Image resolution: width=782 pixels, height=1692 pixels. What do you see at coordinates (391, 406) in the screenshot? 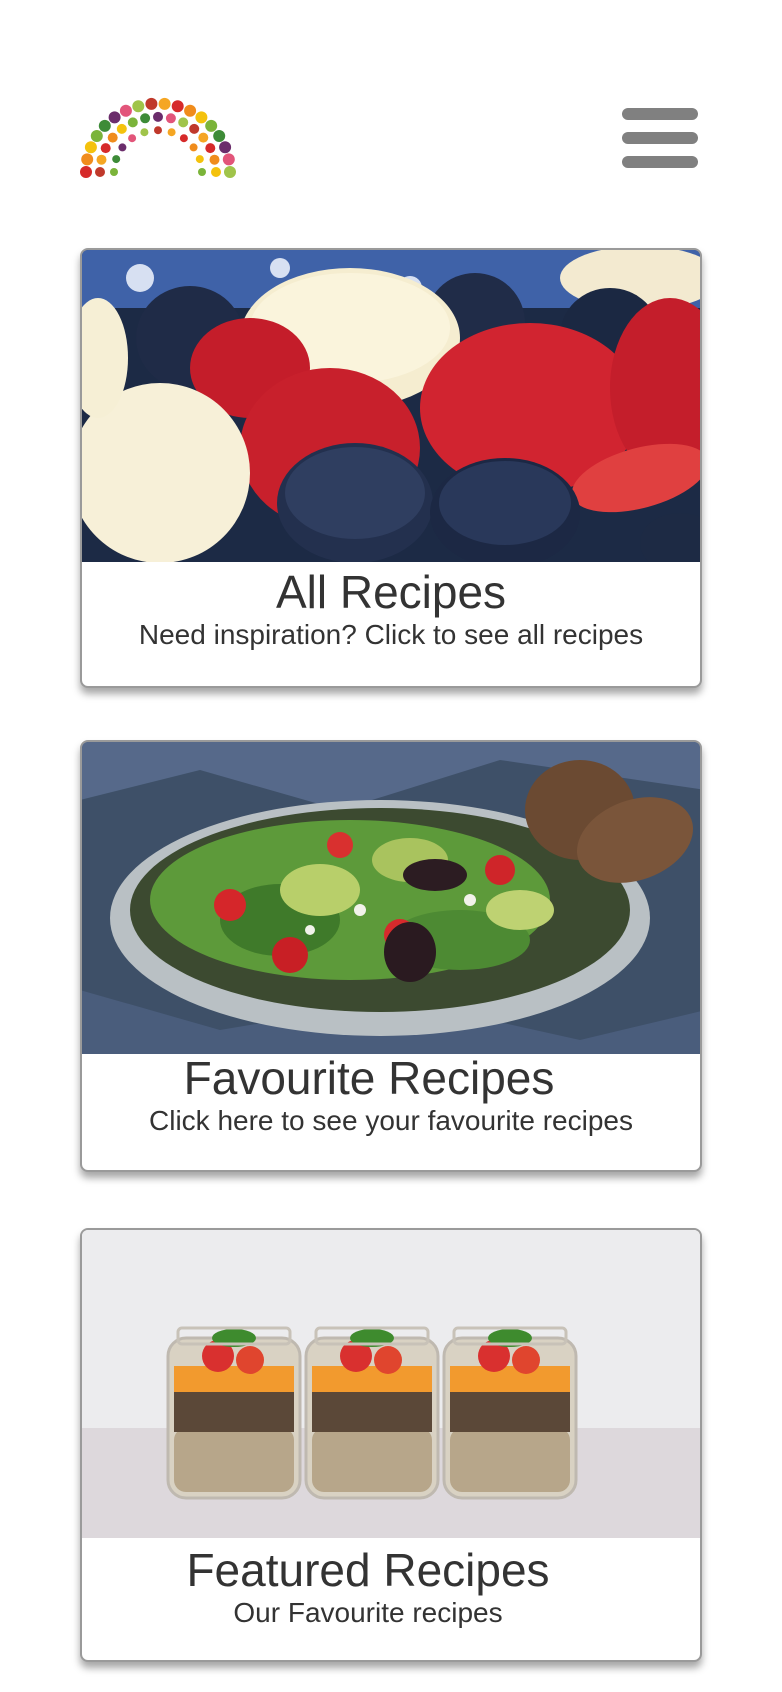
I see `fruit-bowl-photo` at bounding box center [391, 406].